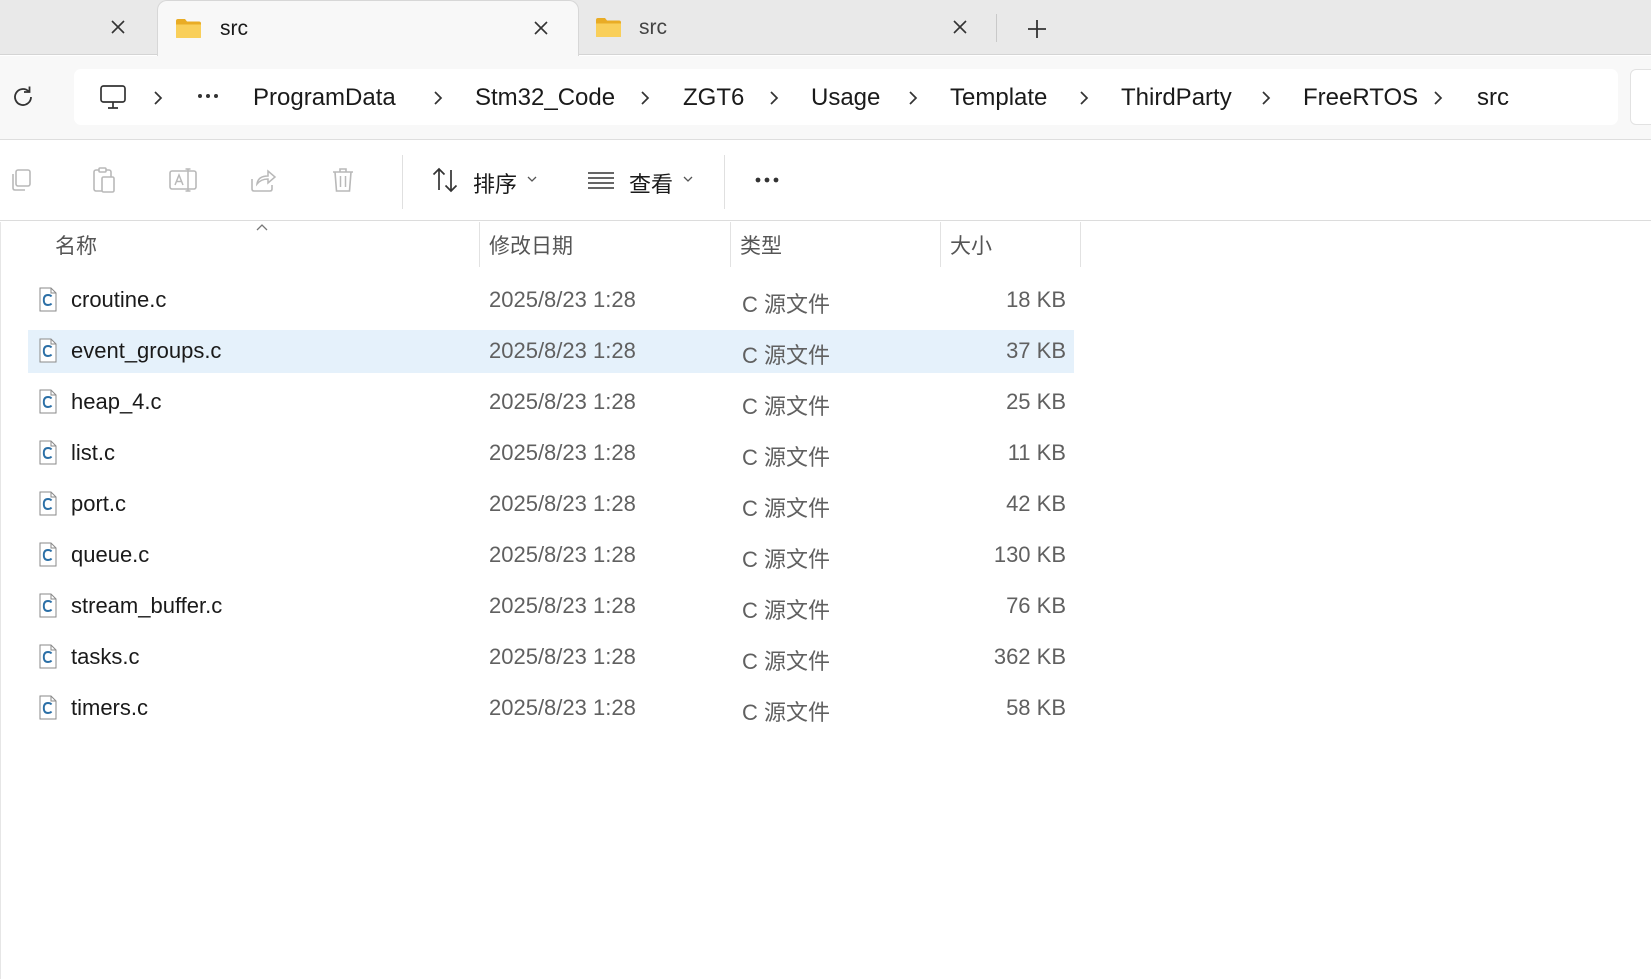 This screenshot has width=1651, height=979. What do you see at coordinates (21, 180) in the screenshot?
I see `copy-icon` at bounding box center [21, 180].